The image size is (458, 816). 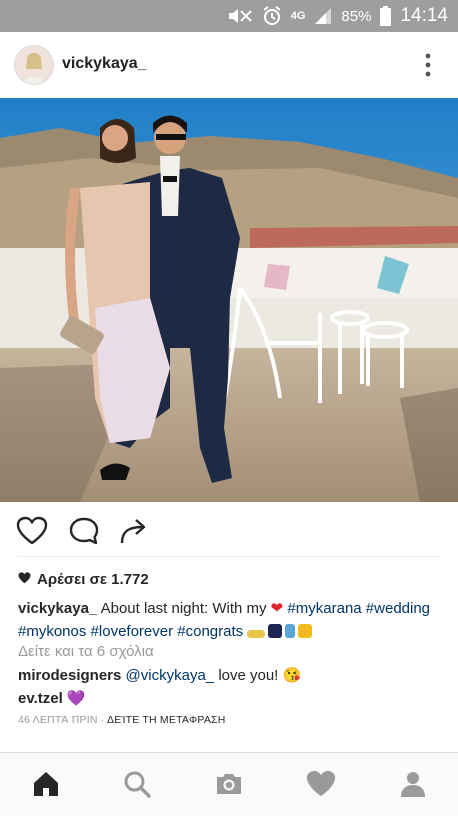 What do you see at coordinates (104, 64) in the screenshot?
I see `post-username: vickykaya_` at bounding box center [104, 64].